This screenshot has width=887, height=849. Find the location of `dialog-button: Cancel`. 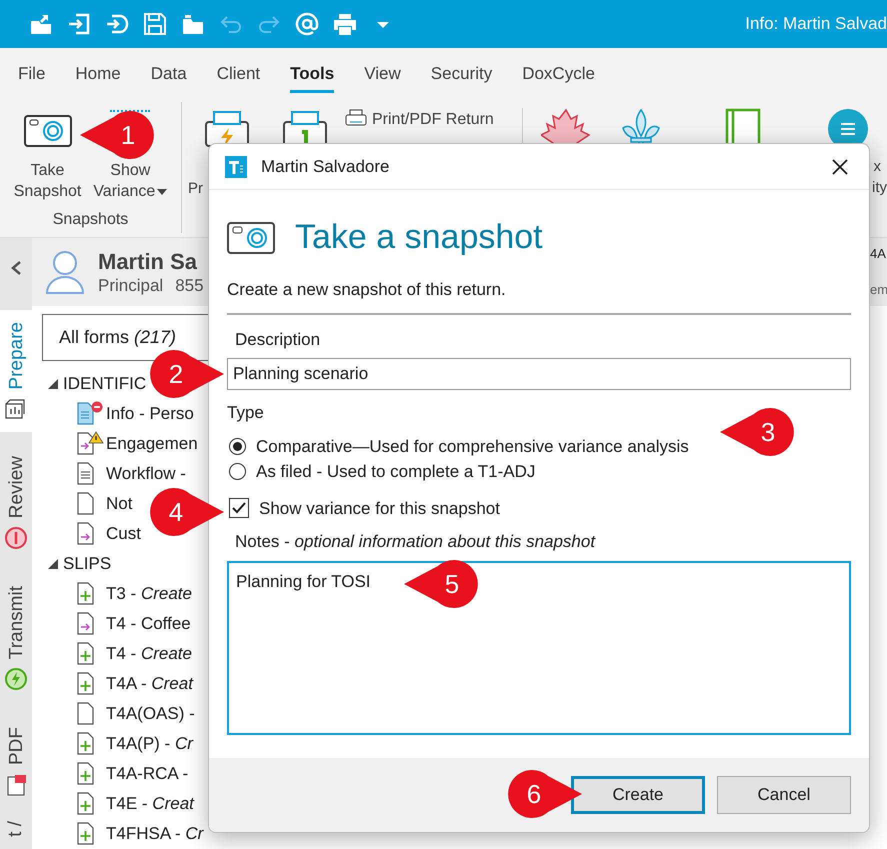

dialog-button: Cancel is located at coordinates (784, 795).